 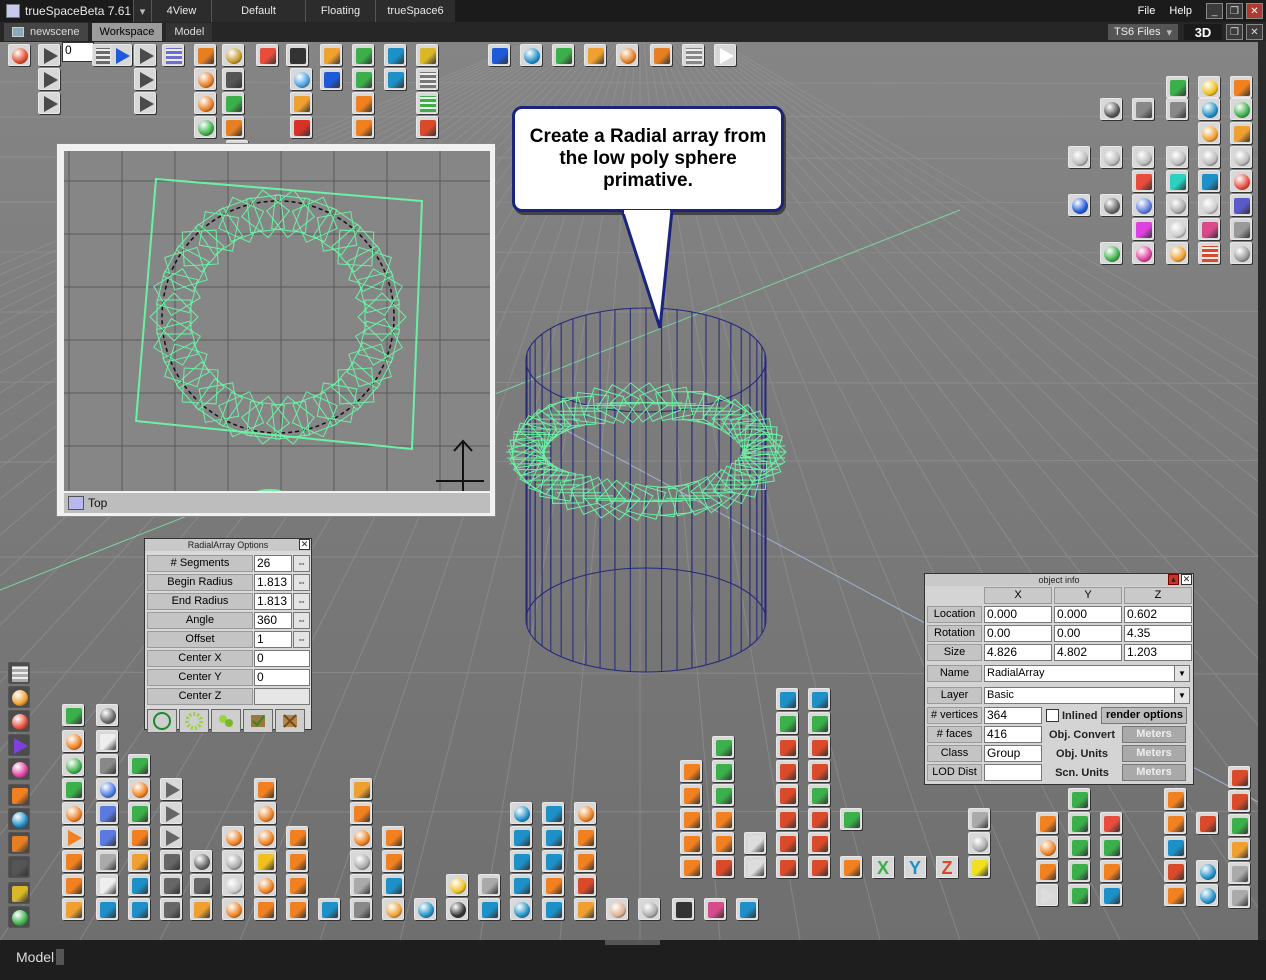 I want to click on door-red-icon, so click(x=787, y=795).